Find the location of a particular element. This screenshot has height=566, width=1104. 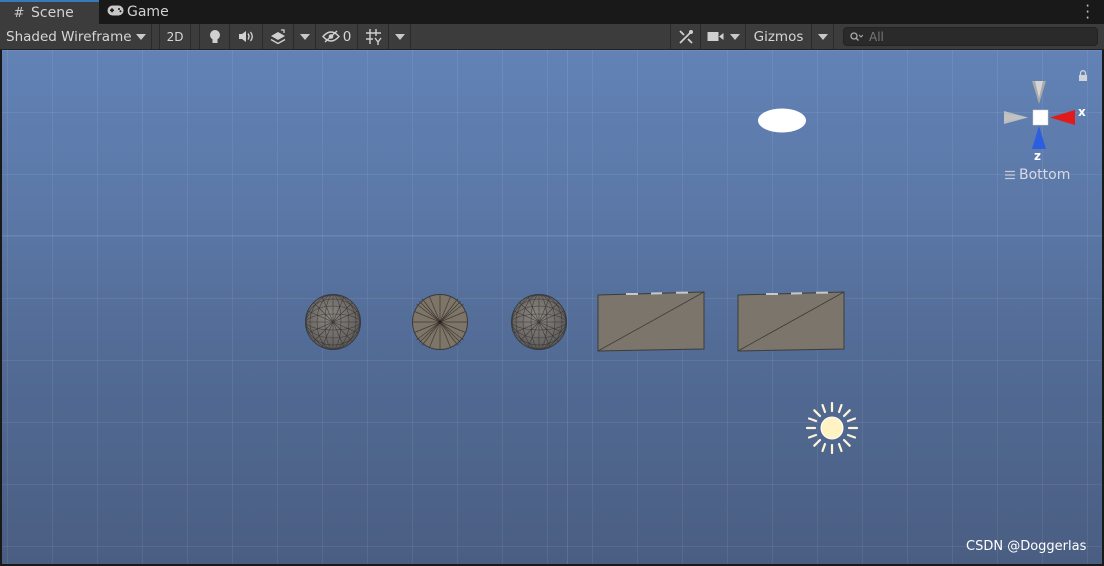

layers-icon is located at coordinates (277, 36).